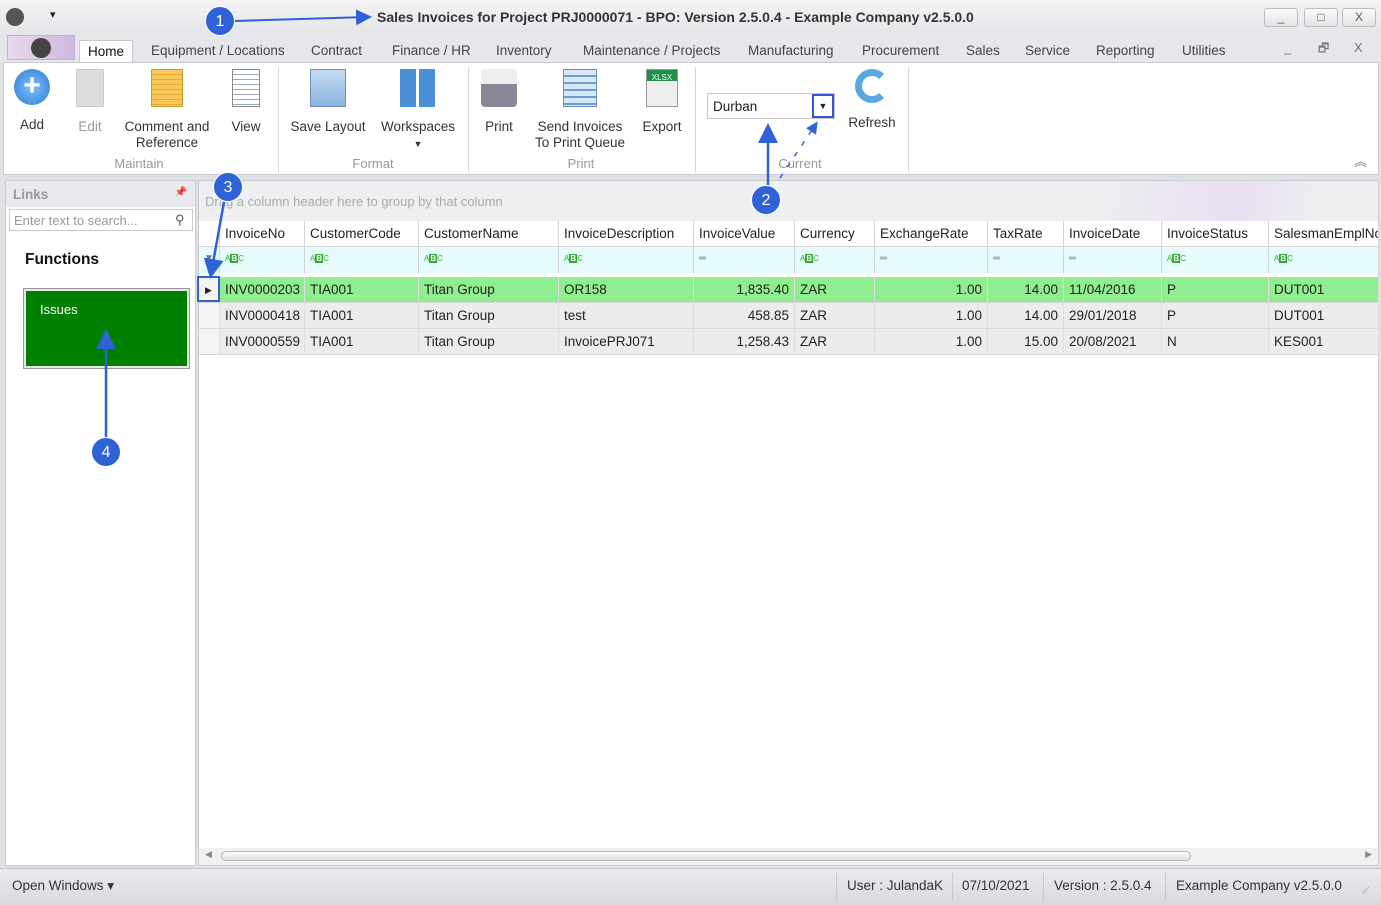 This screenshot has width=1381, height=905. What do you see at coordinates (580, 110) in the screenshot?
I see `send-invoices-to-print-queue-button: Send Invoices To Print Queue` at bounding box center [580, 110].